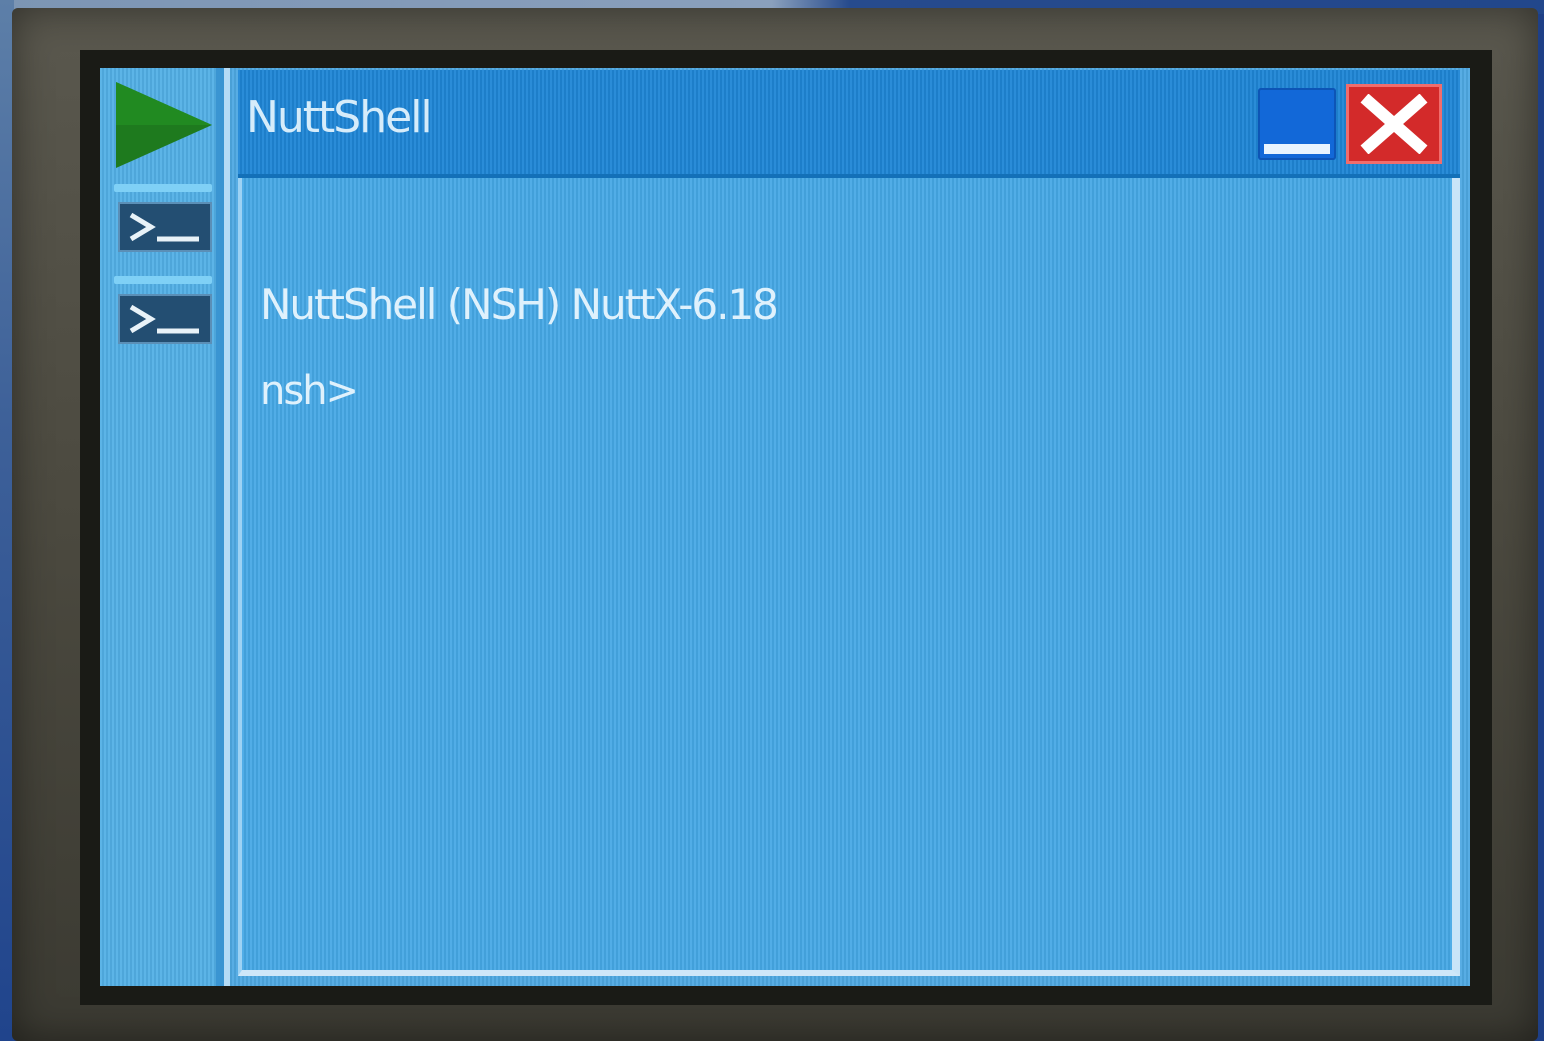  What do you see at coordinates (339, 117) in the screenshot?
I see `window-title: NuttShell` at bounding box center [339, 117].